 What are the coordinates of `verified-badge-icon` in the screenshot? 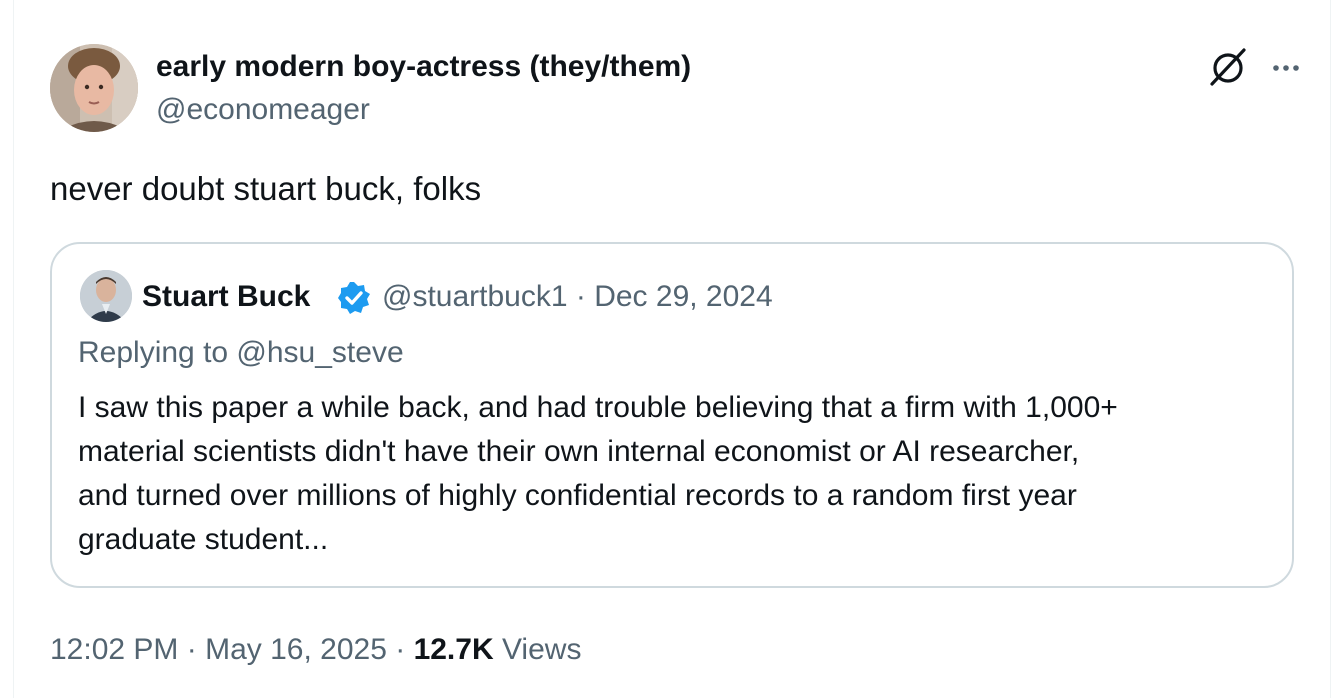 It's located at (354, 298).